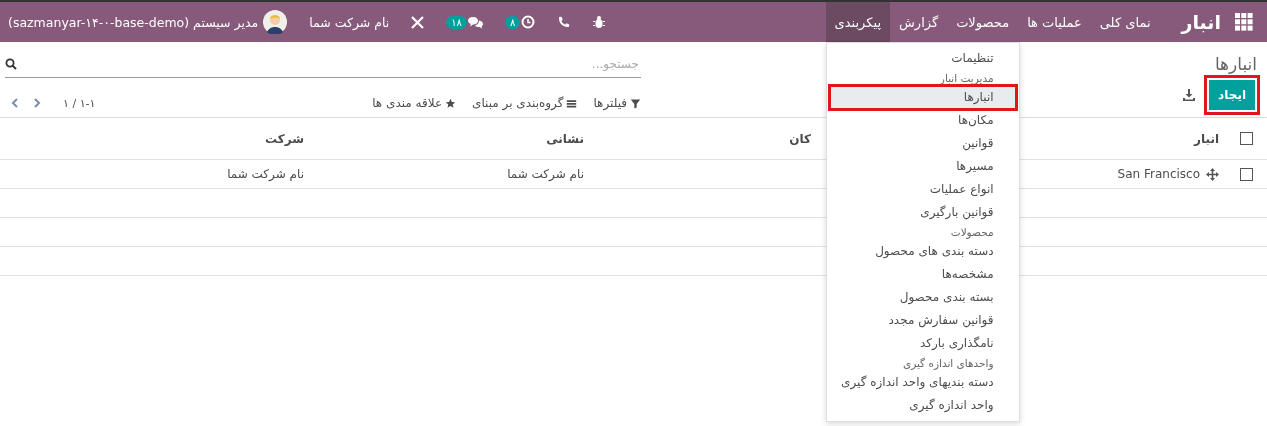 The image size is (1267, 426). Describe the element at coordinates (1158, 174) in the screenshot. I see `table-cell: San Francisco` at that location.